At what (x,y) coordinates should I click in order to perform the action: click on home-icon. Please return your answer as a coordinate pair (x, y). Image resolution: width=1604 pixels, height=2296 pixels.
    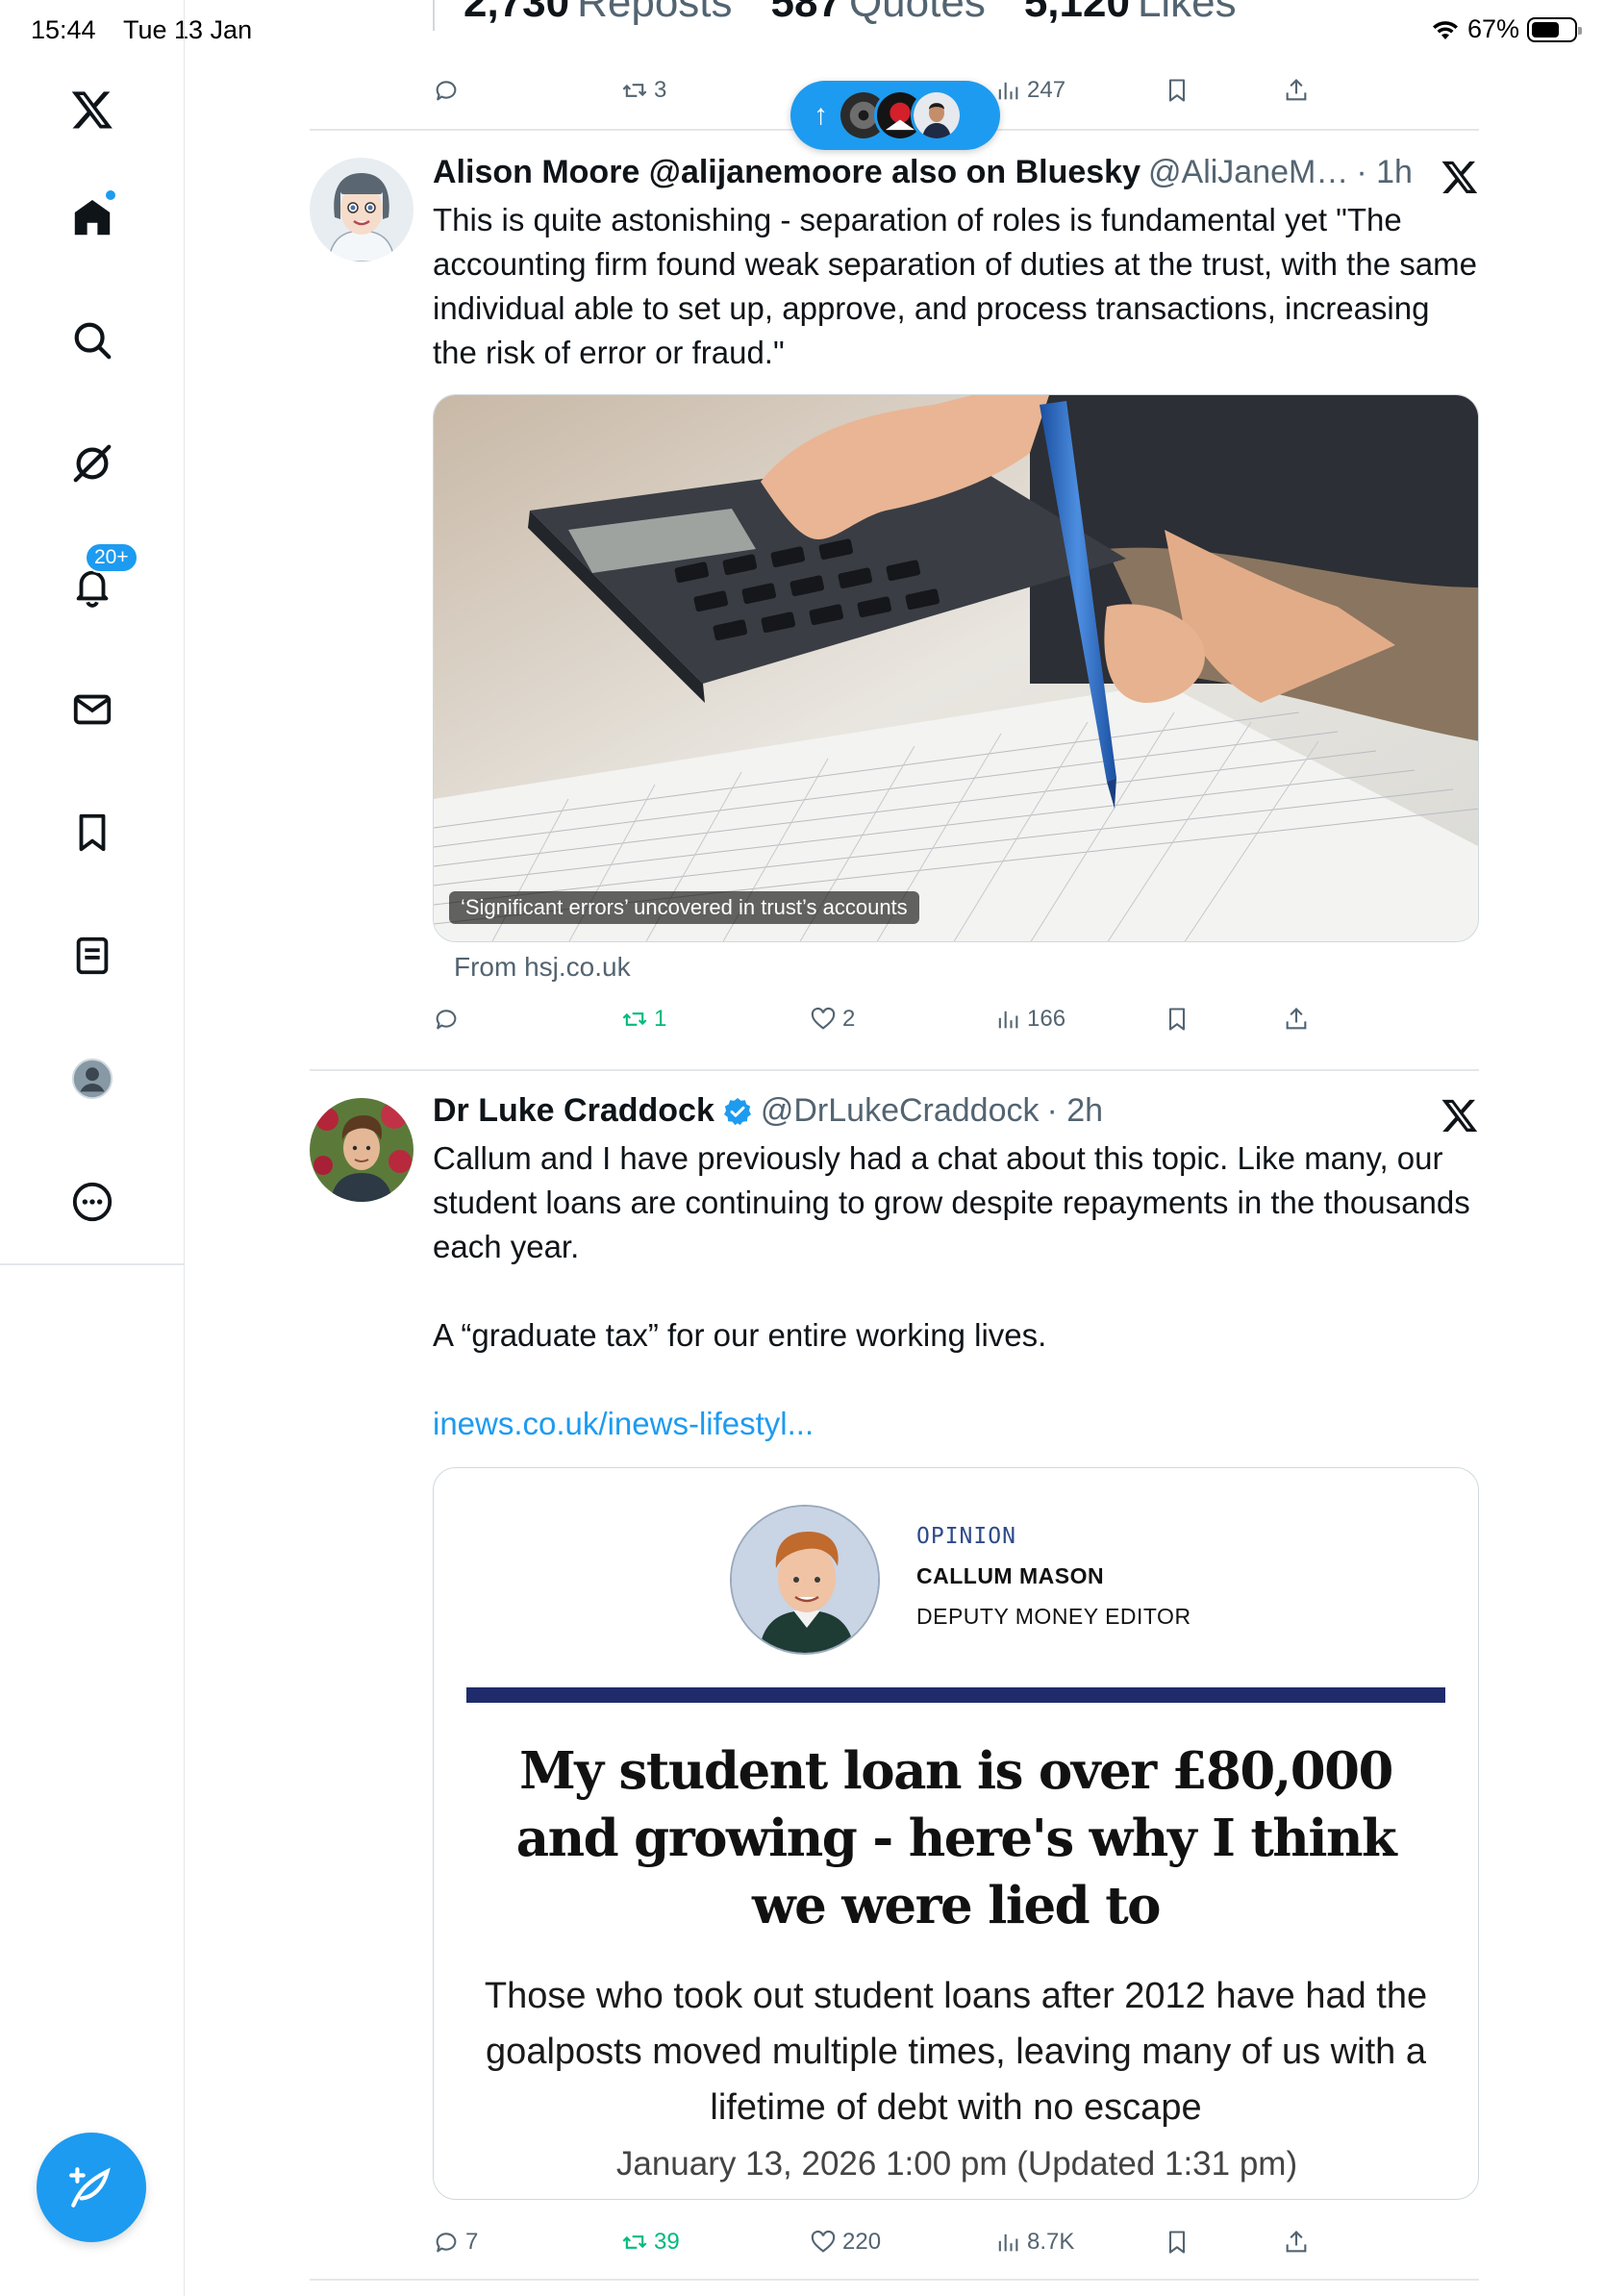
    Looking at the image, I should click on (92, 217).